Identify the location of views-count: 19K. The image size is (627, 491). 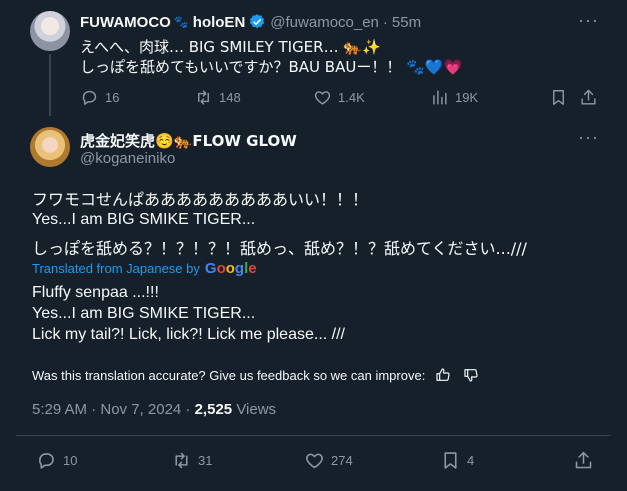
(467, 97).